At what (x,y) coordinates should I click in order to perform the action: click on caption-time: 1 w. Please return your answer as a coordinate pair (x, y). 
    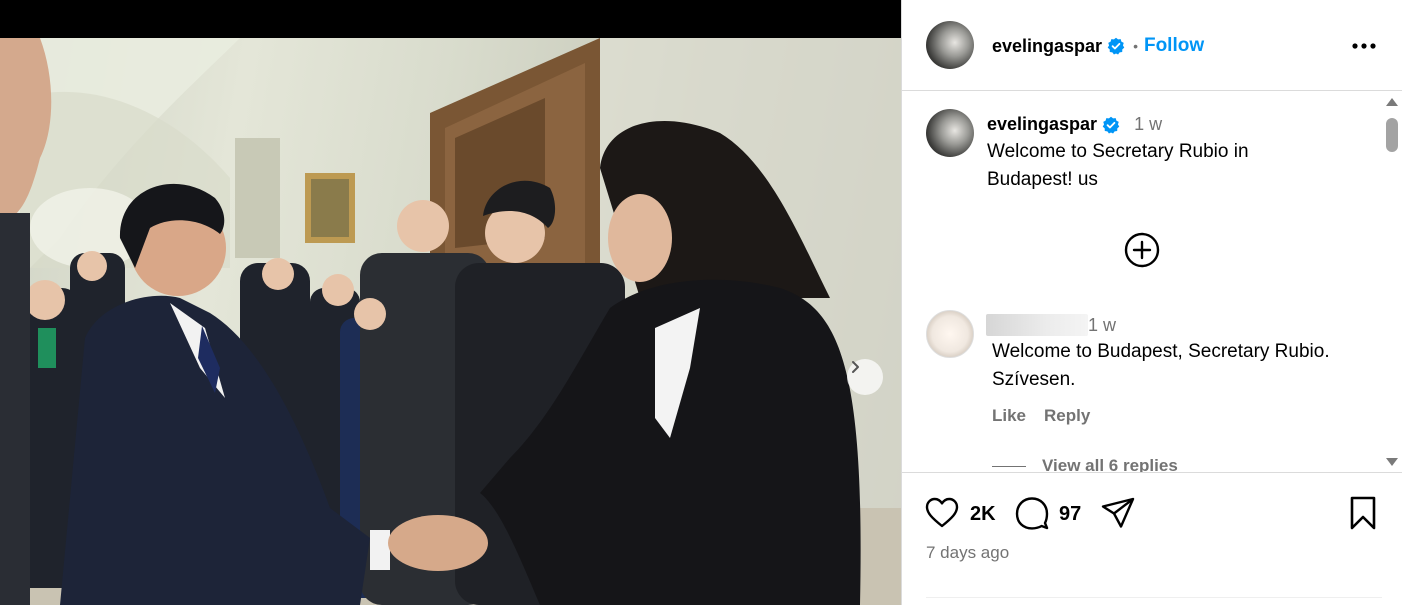
    Looking at the image, I should click on (1148, 124).